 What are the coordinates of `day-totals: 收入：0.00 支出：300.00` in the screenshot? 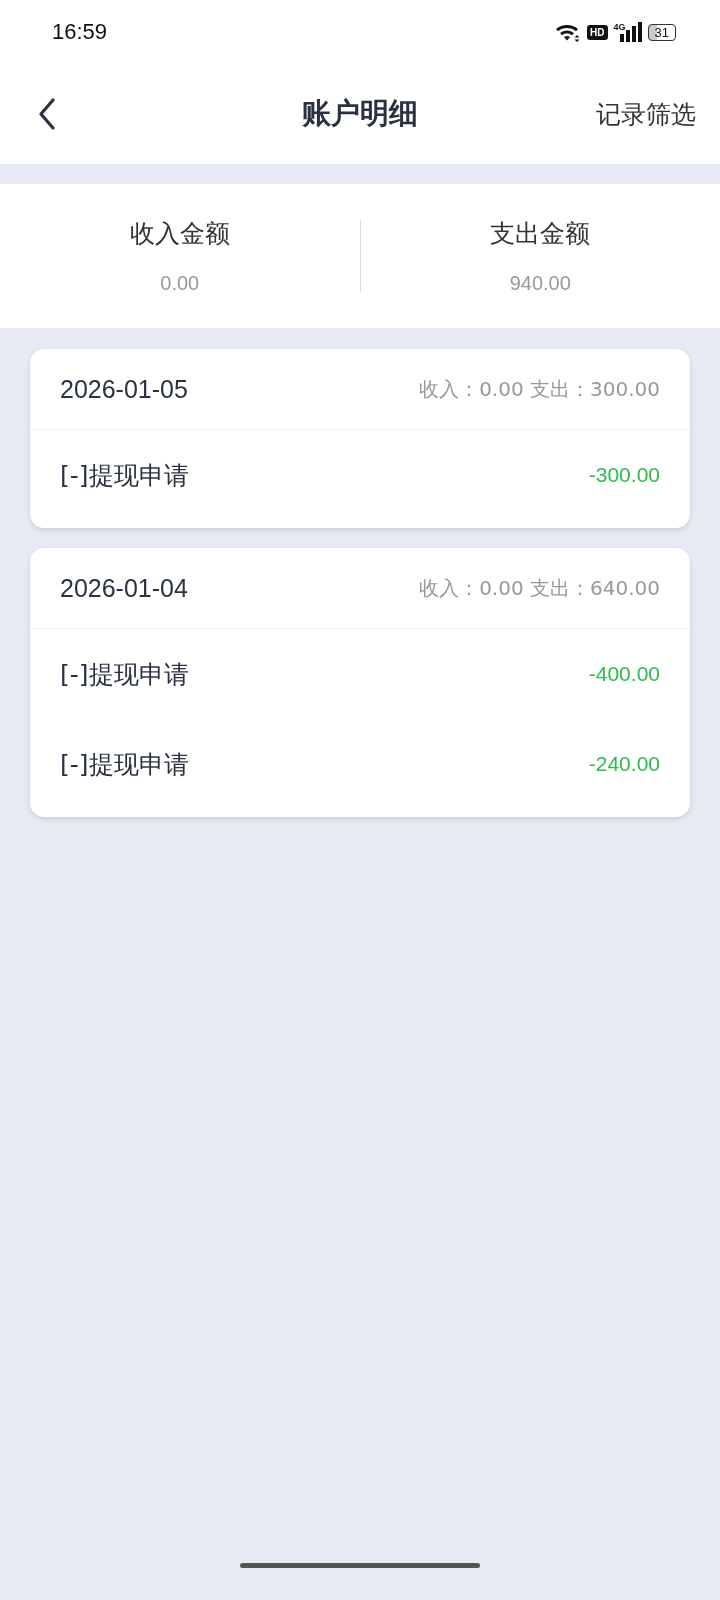 It's located at (539, 389).